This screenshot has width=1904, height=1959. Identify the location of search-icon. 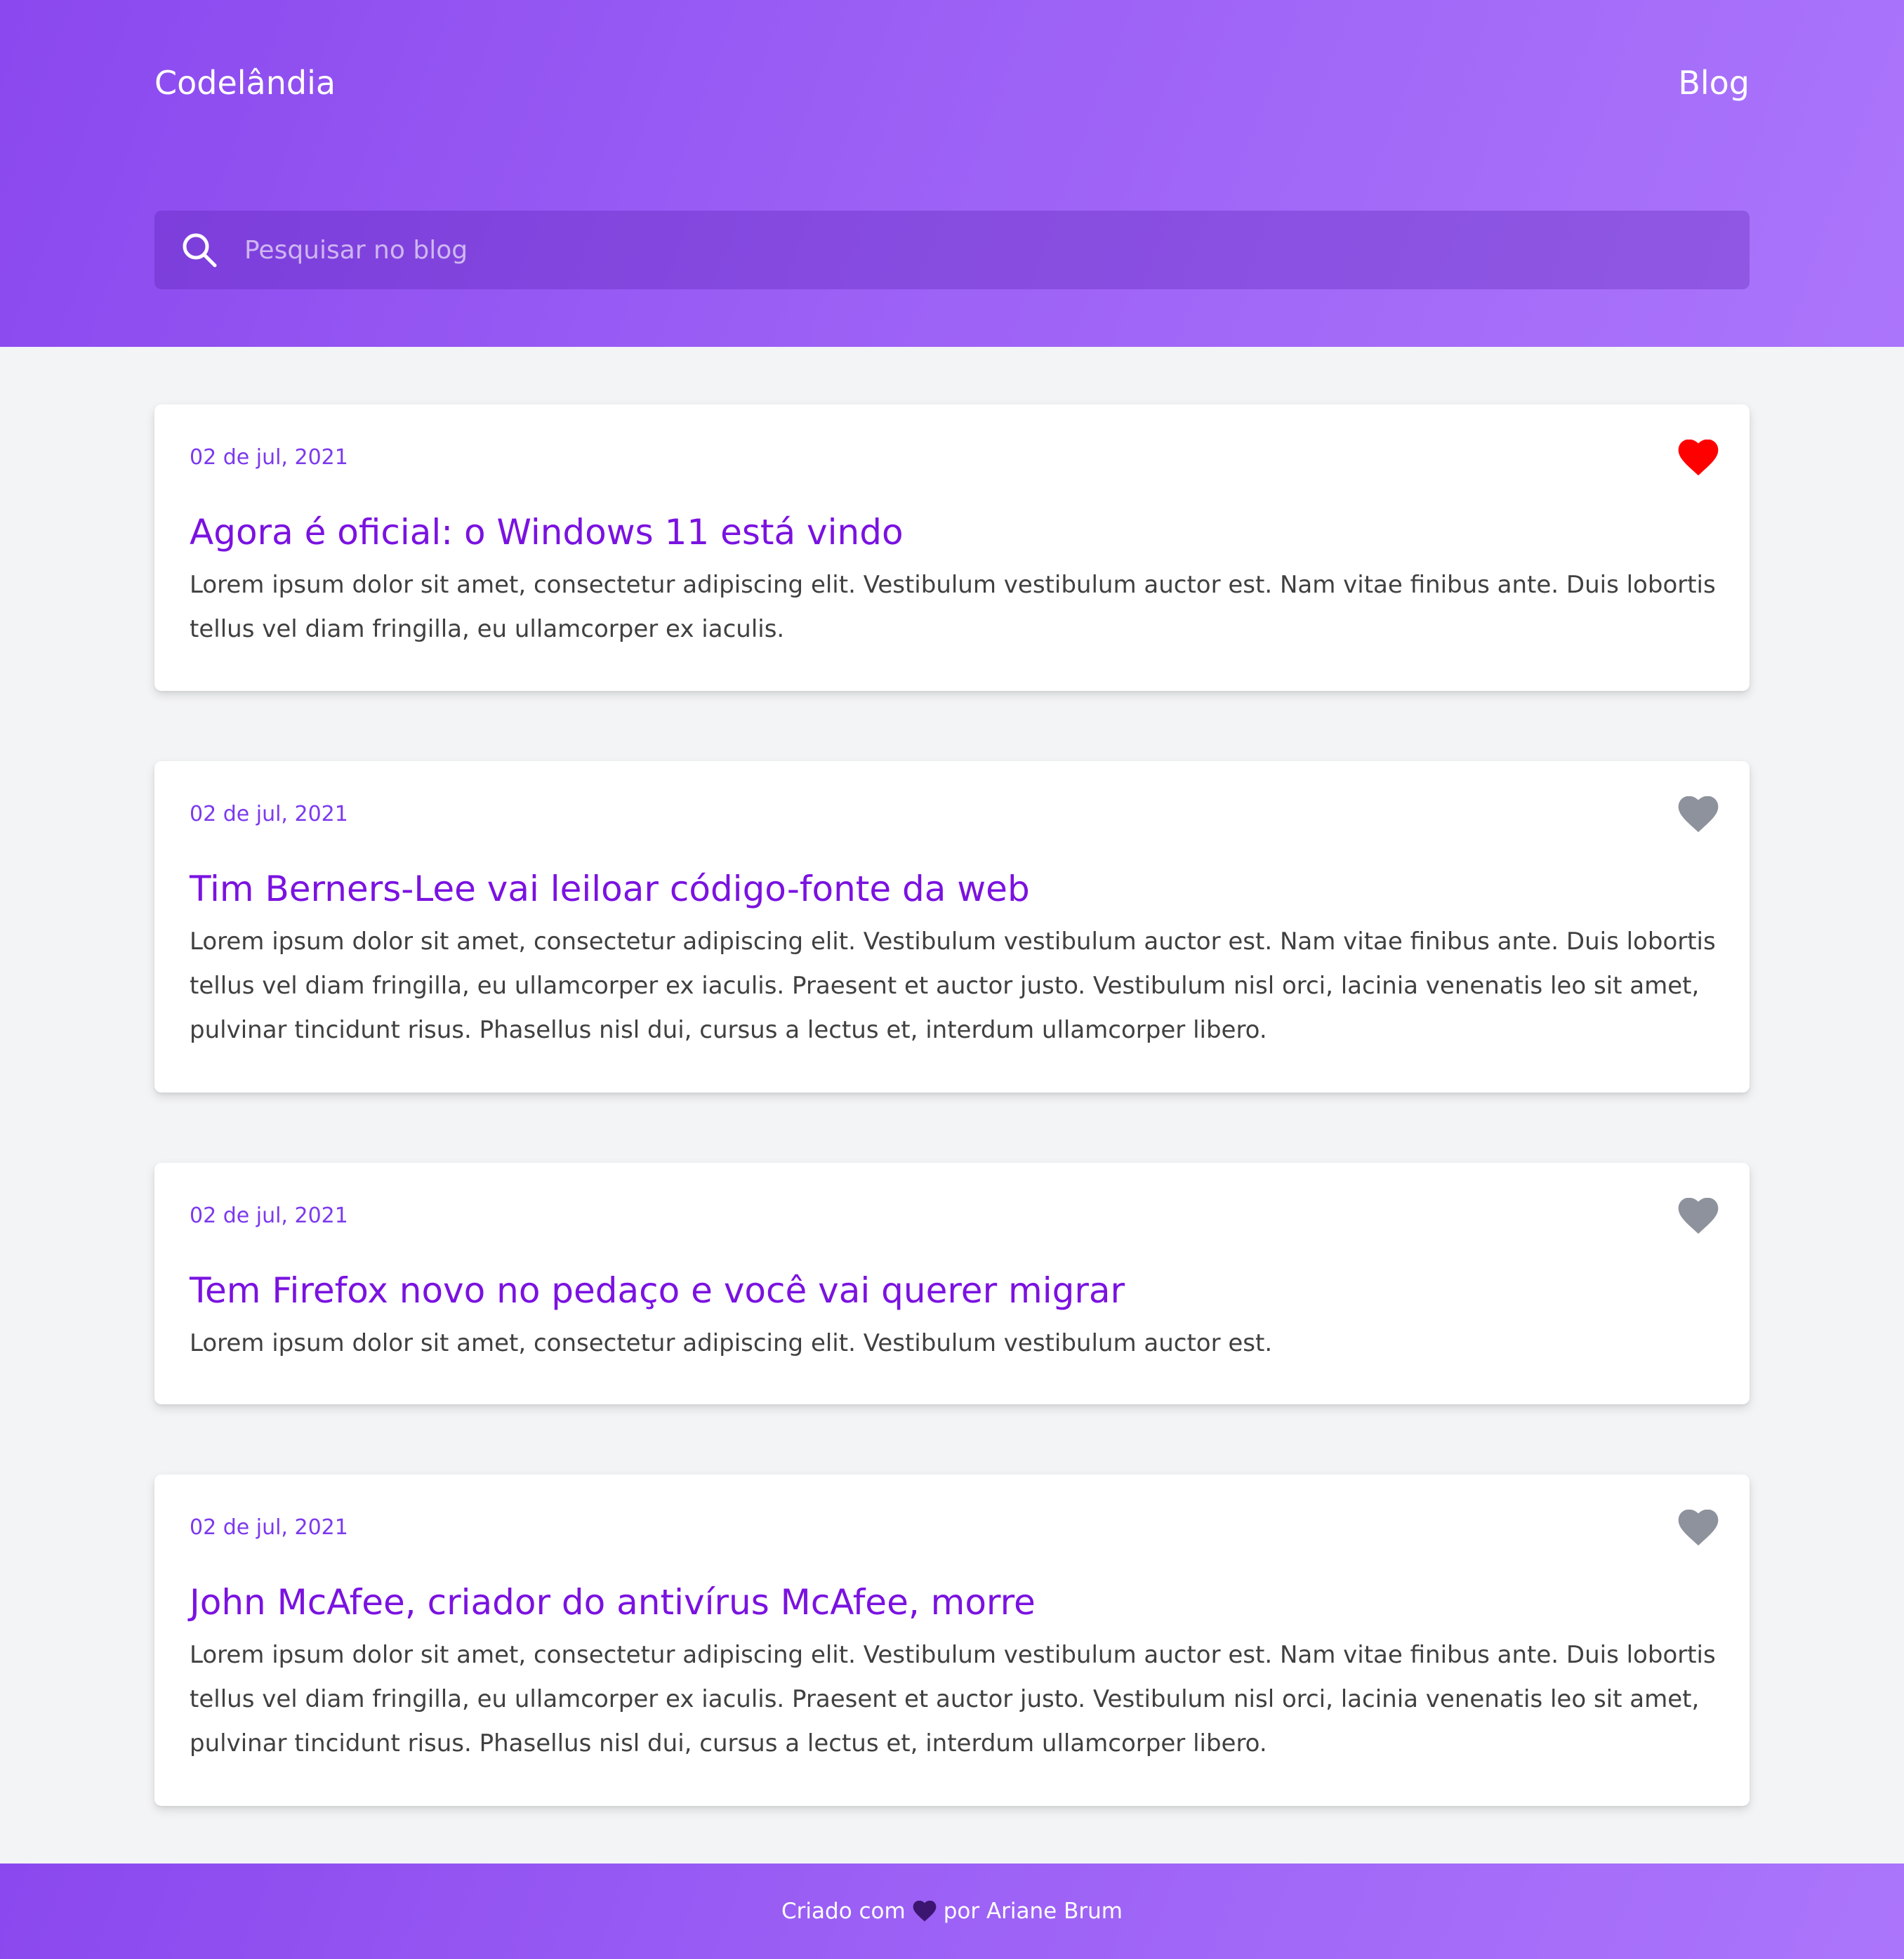
(200, 250).